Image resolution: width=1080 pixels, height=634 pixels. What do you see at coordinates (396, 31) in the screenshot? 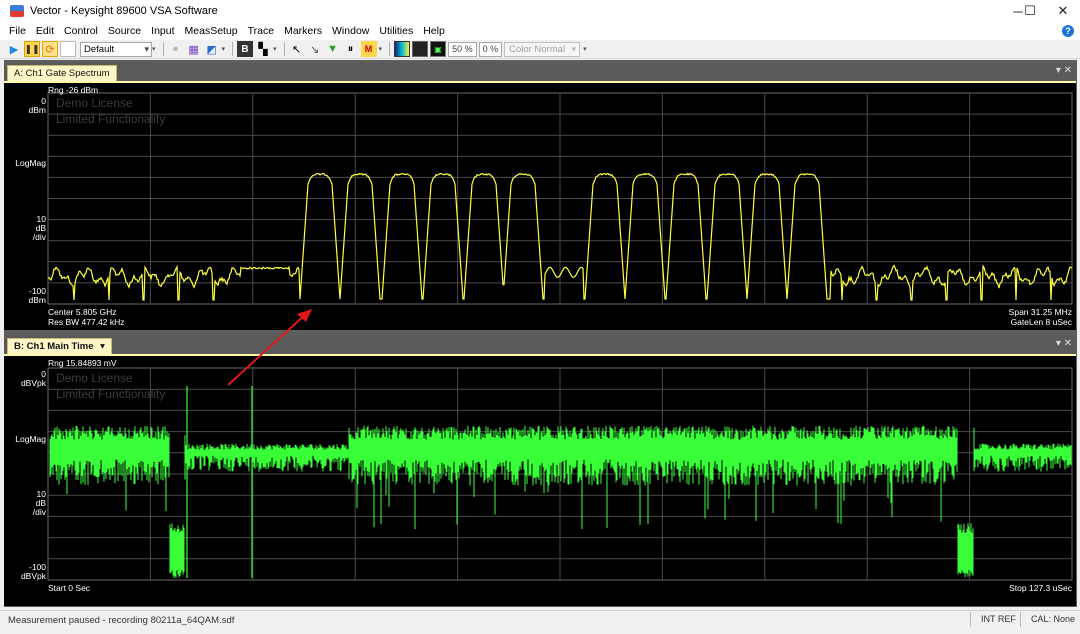
I see `menu-utilities: Utilities` at bounding box center [396, 31].